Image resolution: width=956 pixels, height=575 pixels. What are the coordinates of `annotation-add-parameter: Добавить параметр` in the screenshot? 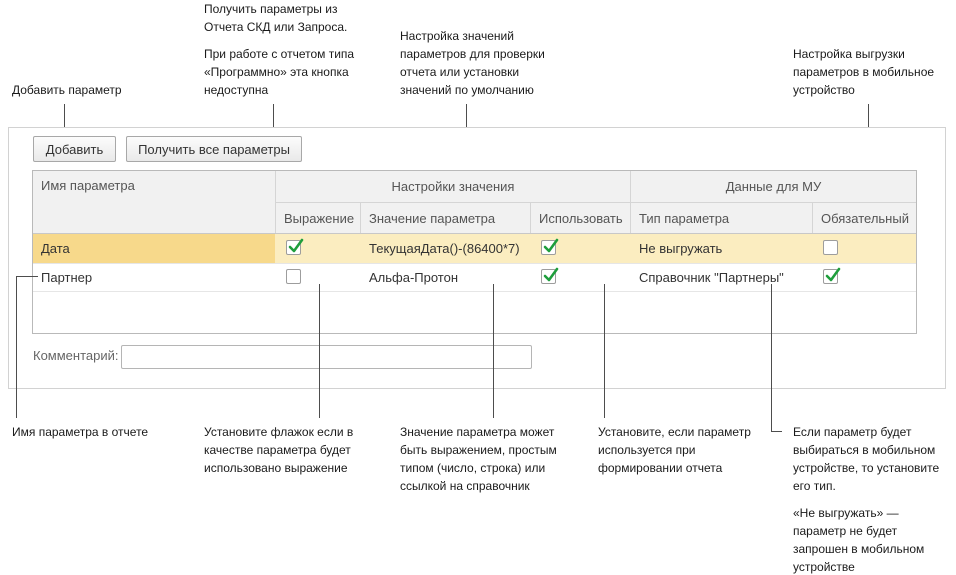 It's located at (67, 90).